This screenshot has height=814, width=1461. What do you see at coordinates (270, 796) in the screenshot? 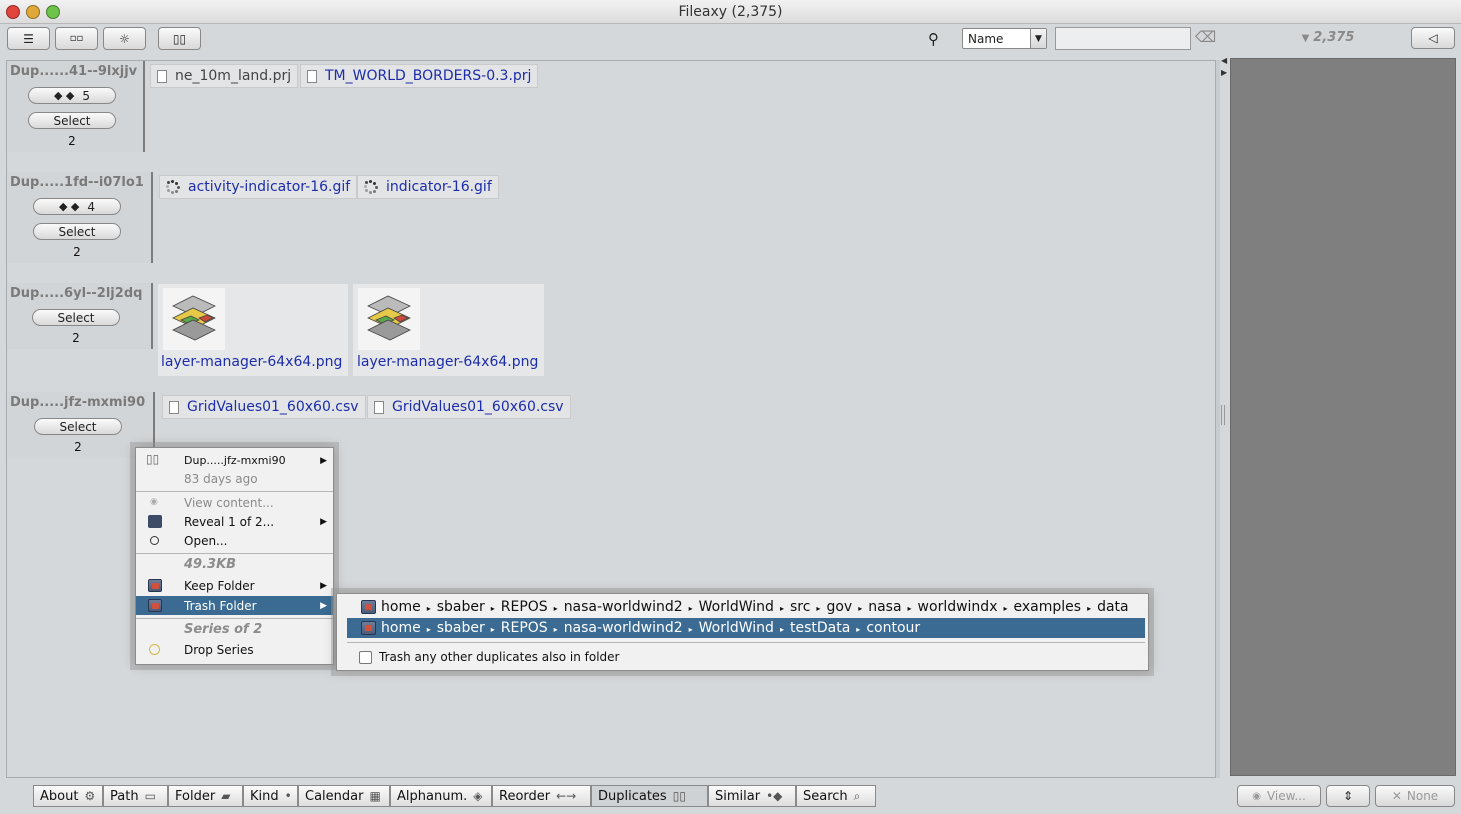
I see `tab-kind: Kind •` at bounding box center [270, 796].